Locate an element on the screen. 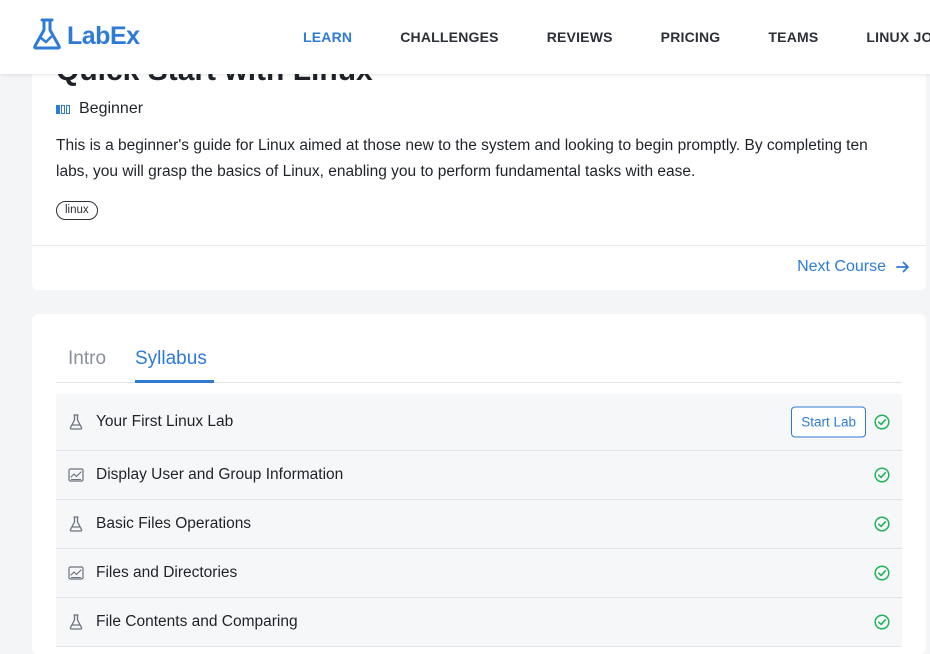 The width and height of the screenshot is (930, 654). nav-reviews: REVIEWS is located at coordinates (580, 37).